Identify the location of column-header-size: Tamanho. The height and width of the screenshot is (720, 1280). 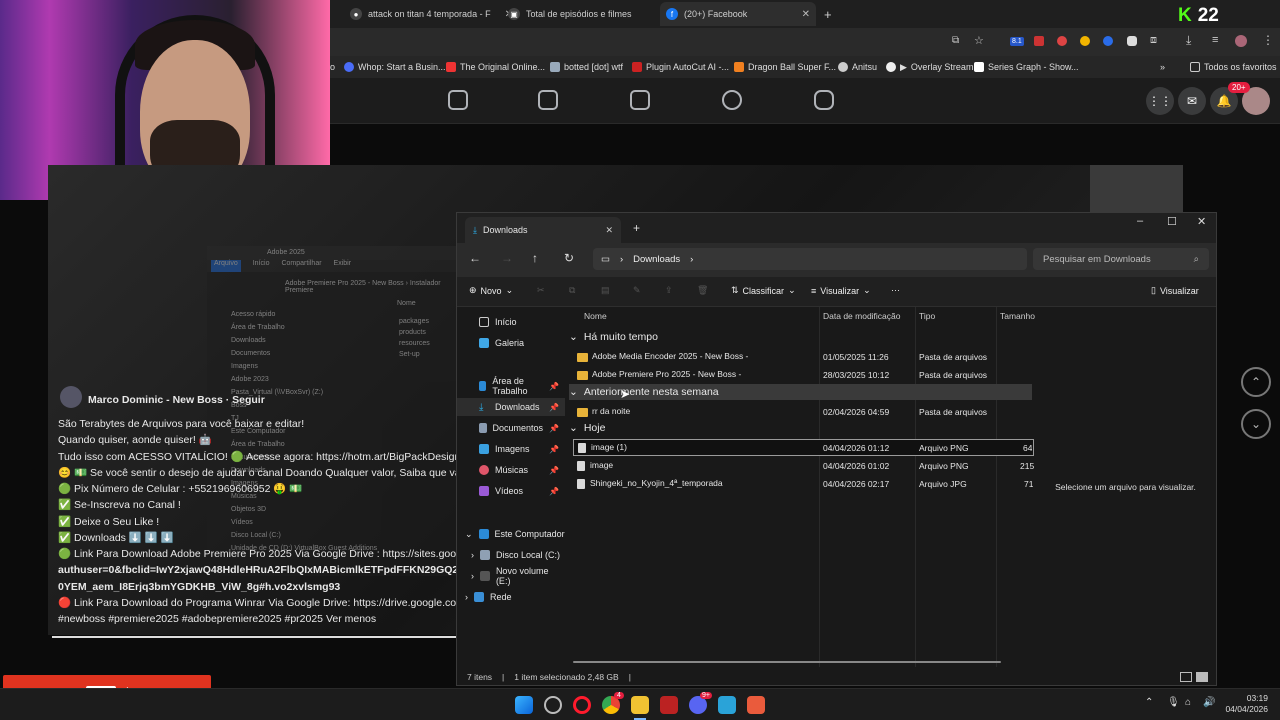
(1017, 316).